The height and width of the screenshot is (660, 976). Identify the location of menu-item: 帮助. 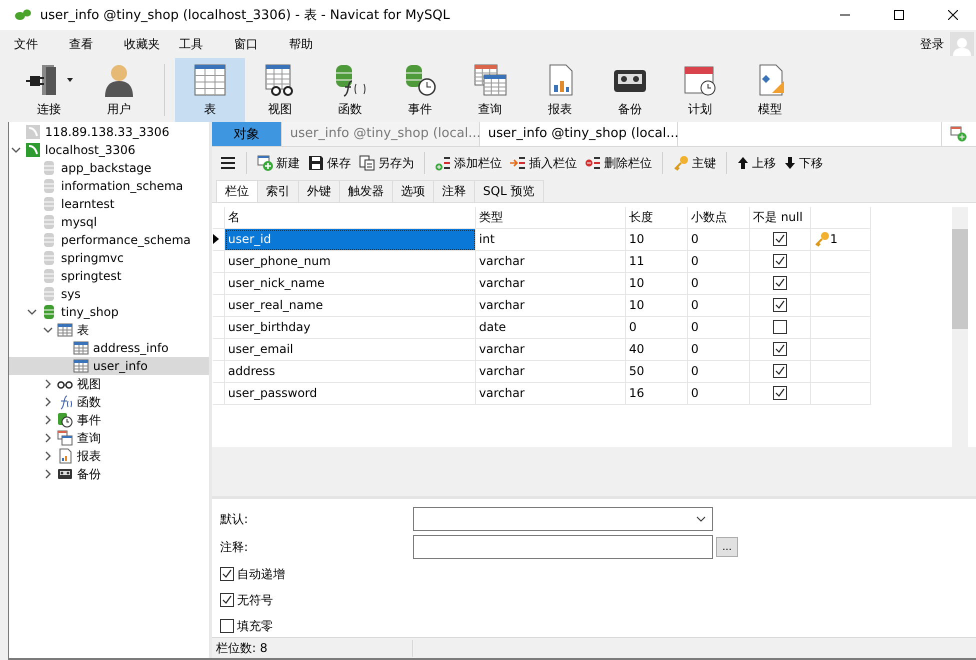
(316, 44).